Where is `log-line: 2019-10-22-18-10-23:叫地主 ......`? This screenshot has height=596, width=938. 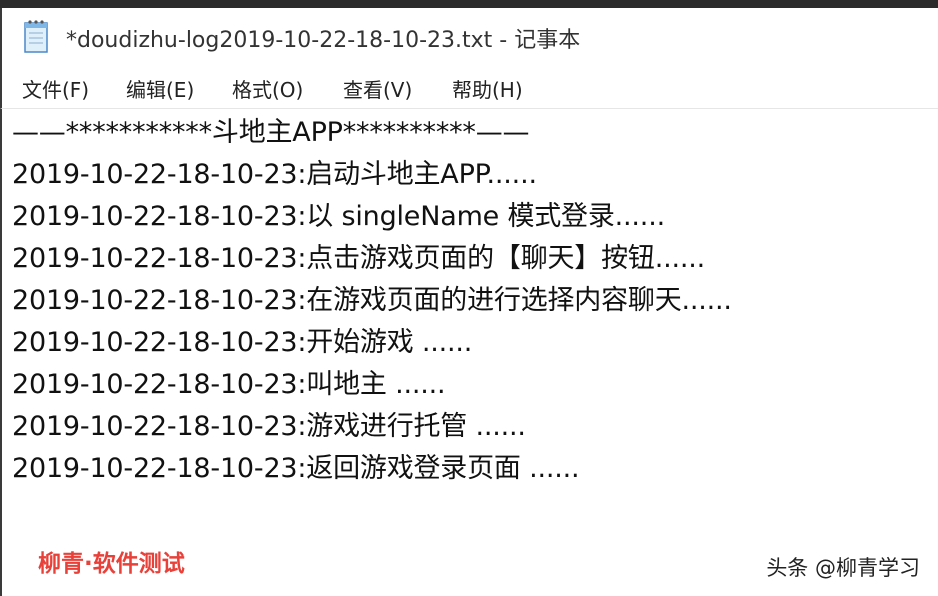
log-line: 2019-10-22-18-10-23:叫地主 ...... is located at coordinates (229, 384).